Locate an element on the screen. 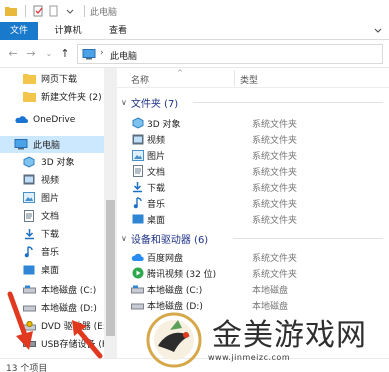 The image size is (389, 372). downloads-icon is located at coordinates (137, 187).